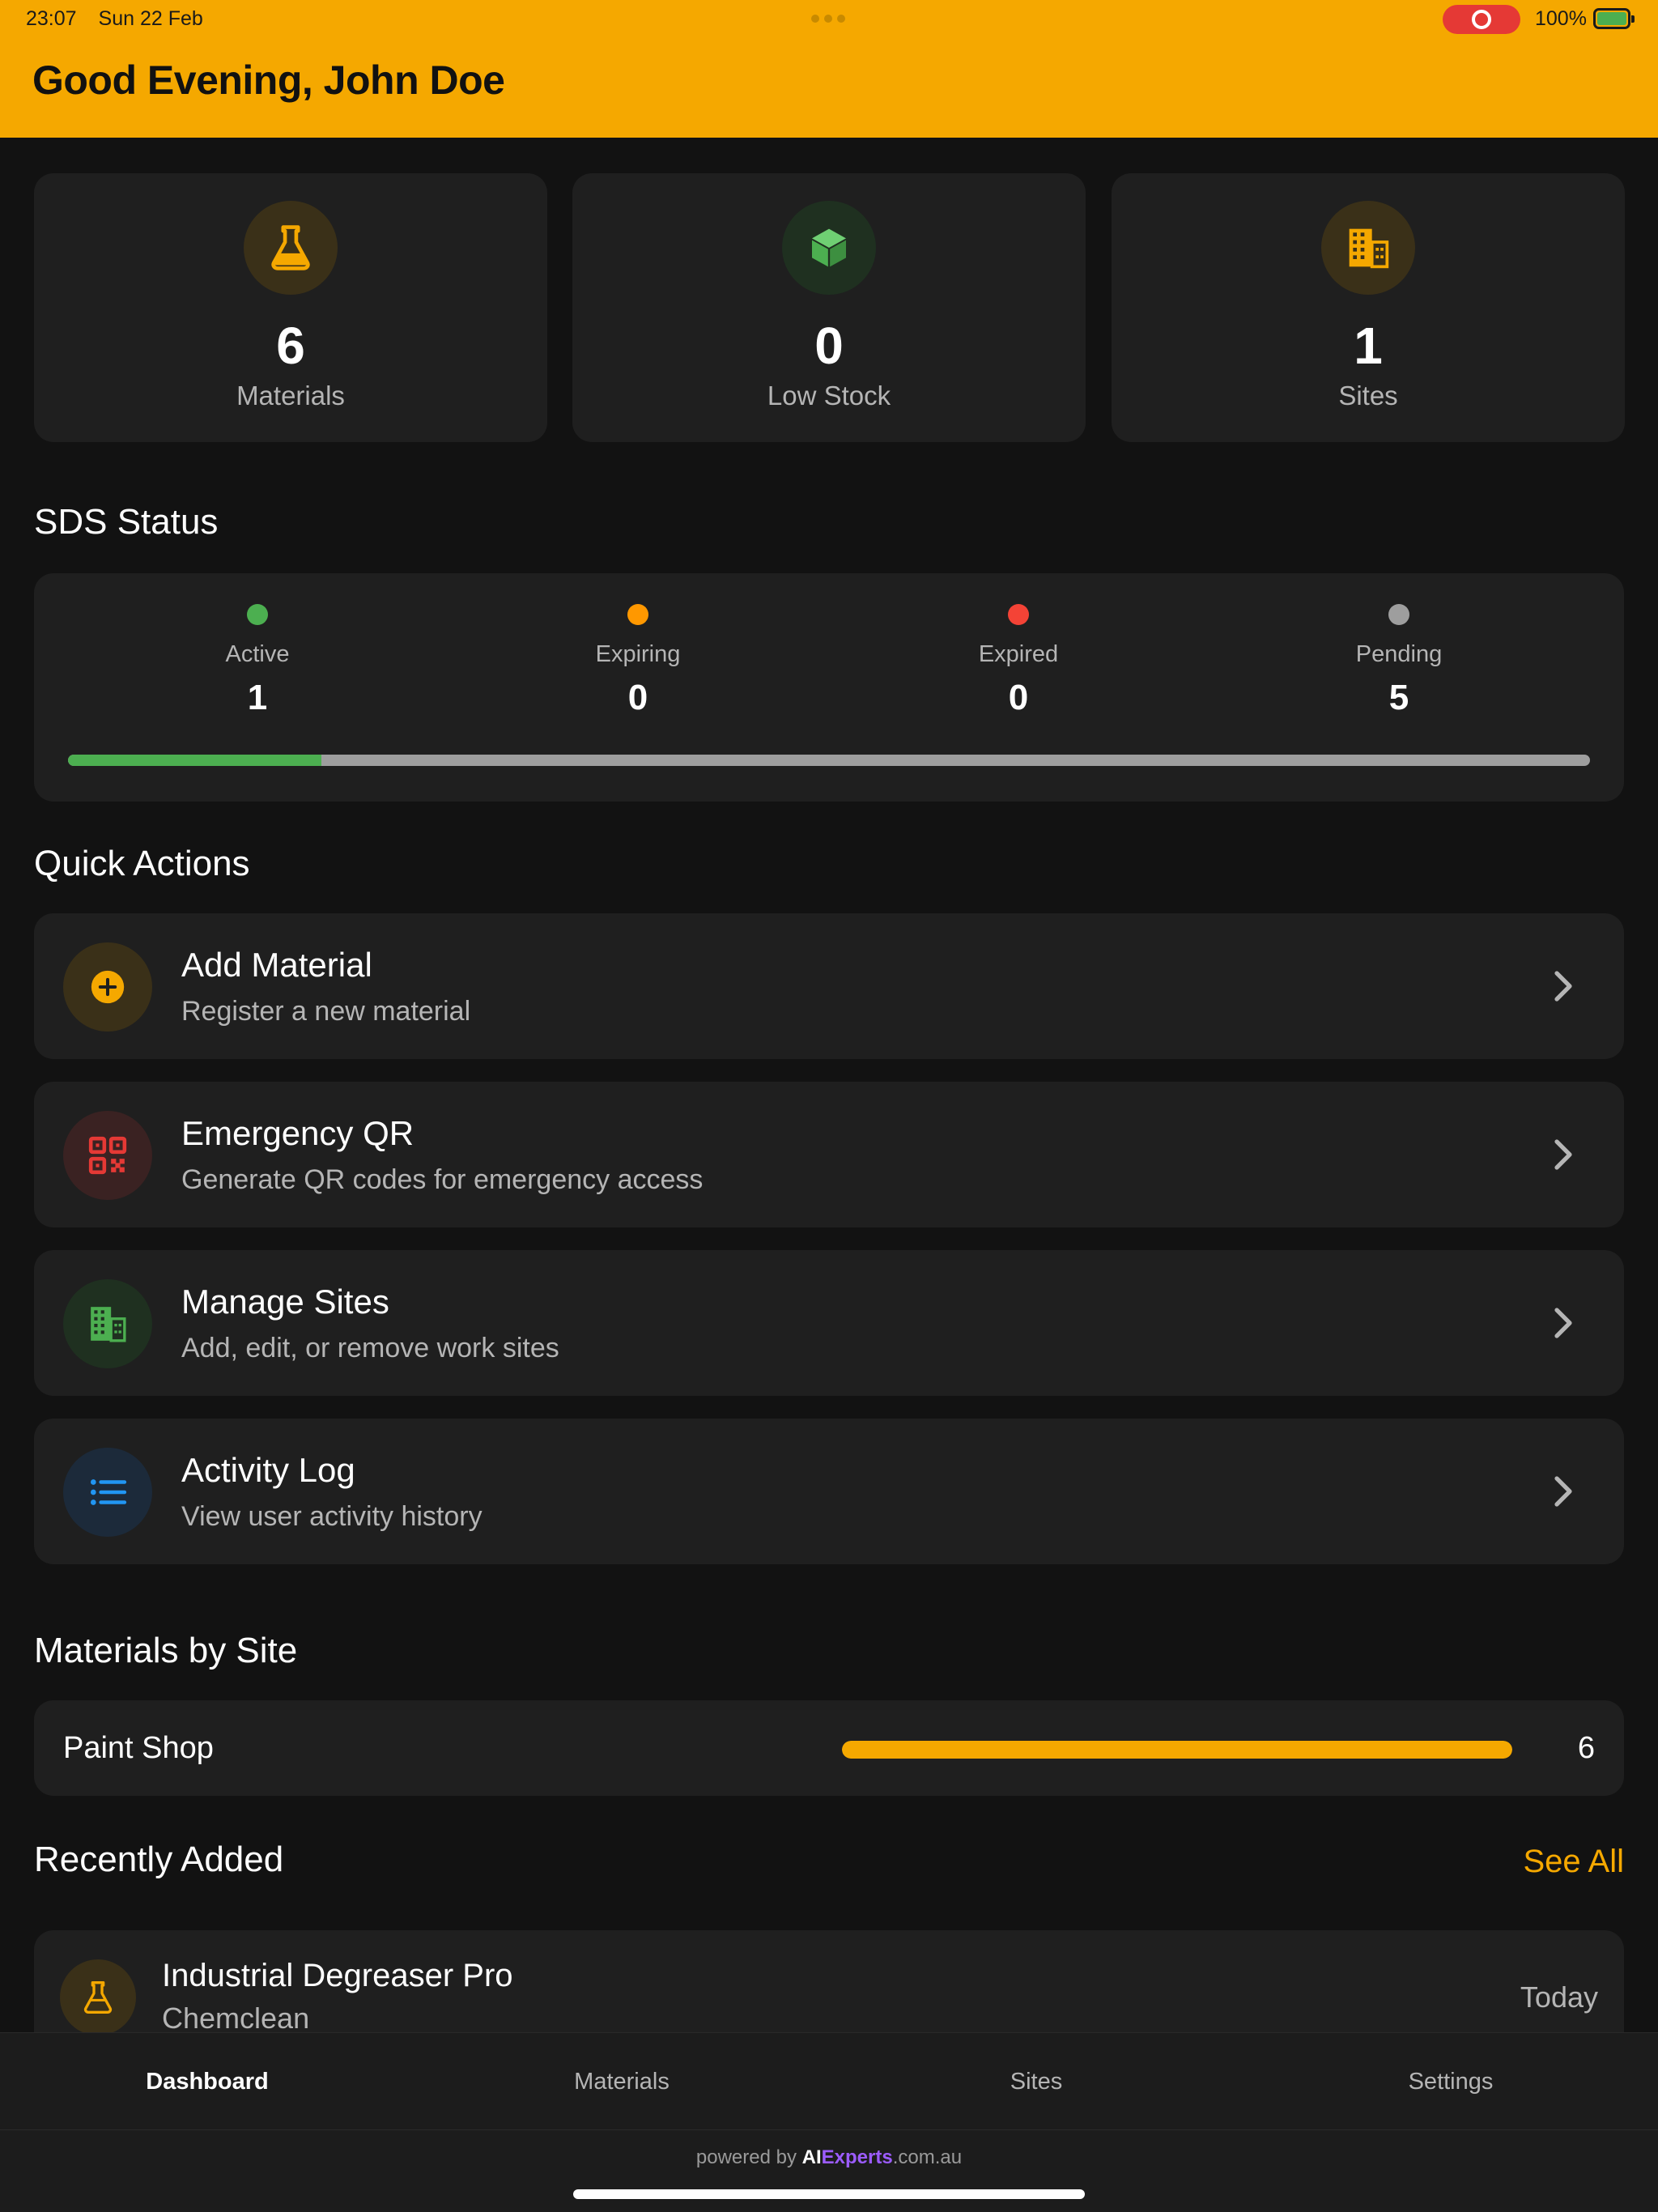 The width and height of the screenshot is (1658, 2212). I want to click on status-time: 23:07, so click(51, 19).